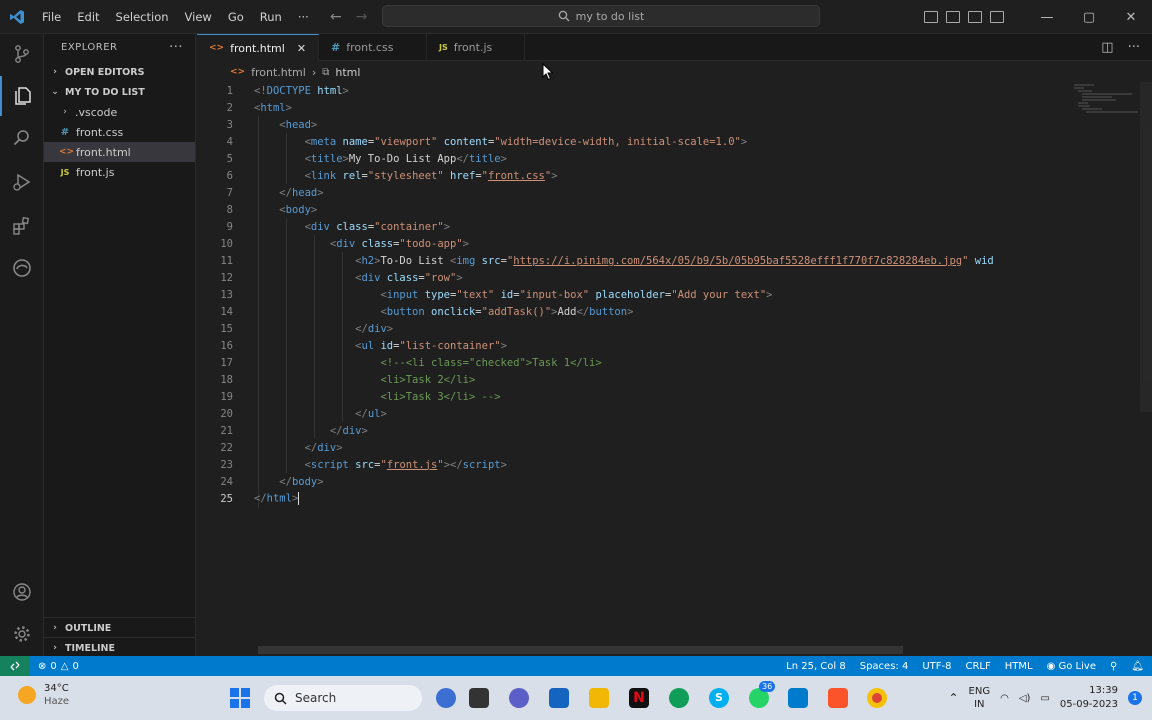 This screenshot has height=720, width=1152. I want to click on tree-item-front-js: JS front.js, so click(119, 172).